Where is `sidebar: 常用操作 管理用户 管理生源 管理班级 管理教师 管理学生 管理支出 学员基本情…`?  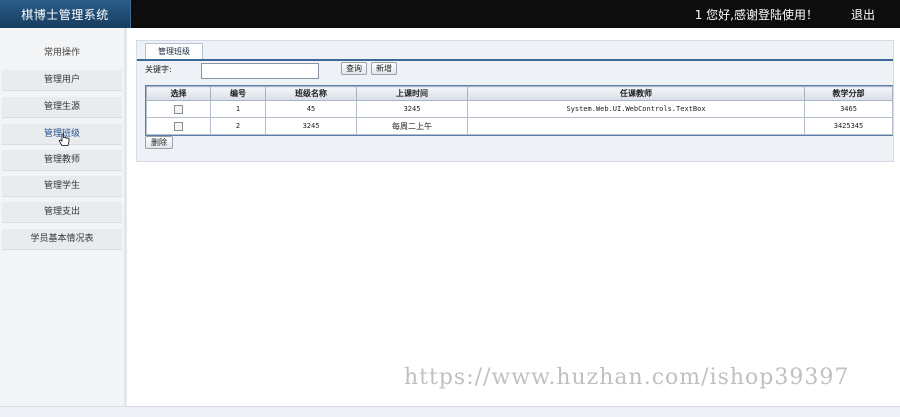
sidebar: 常用操作 管理用户 管理生源 管理班级 管理教师 管理学生 管理支出 学员基本情… is located at coordinates (63, 217).